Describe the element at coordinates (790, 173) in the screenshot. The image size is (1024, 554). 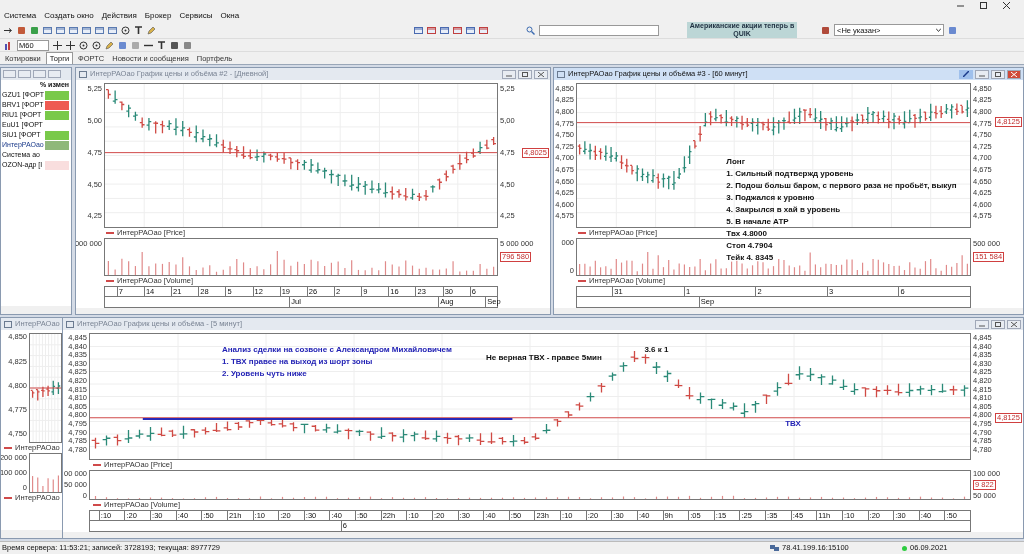
I see `annotation-text: 1. Сильный подтвержд уровень` at that location.